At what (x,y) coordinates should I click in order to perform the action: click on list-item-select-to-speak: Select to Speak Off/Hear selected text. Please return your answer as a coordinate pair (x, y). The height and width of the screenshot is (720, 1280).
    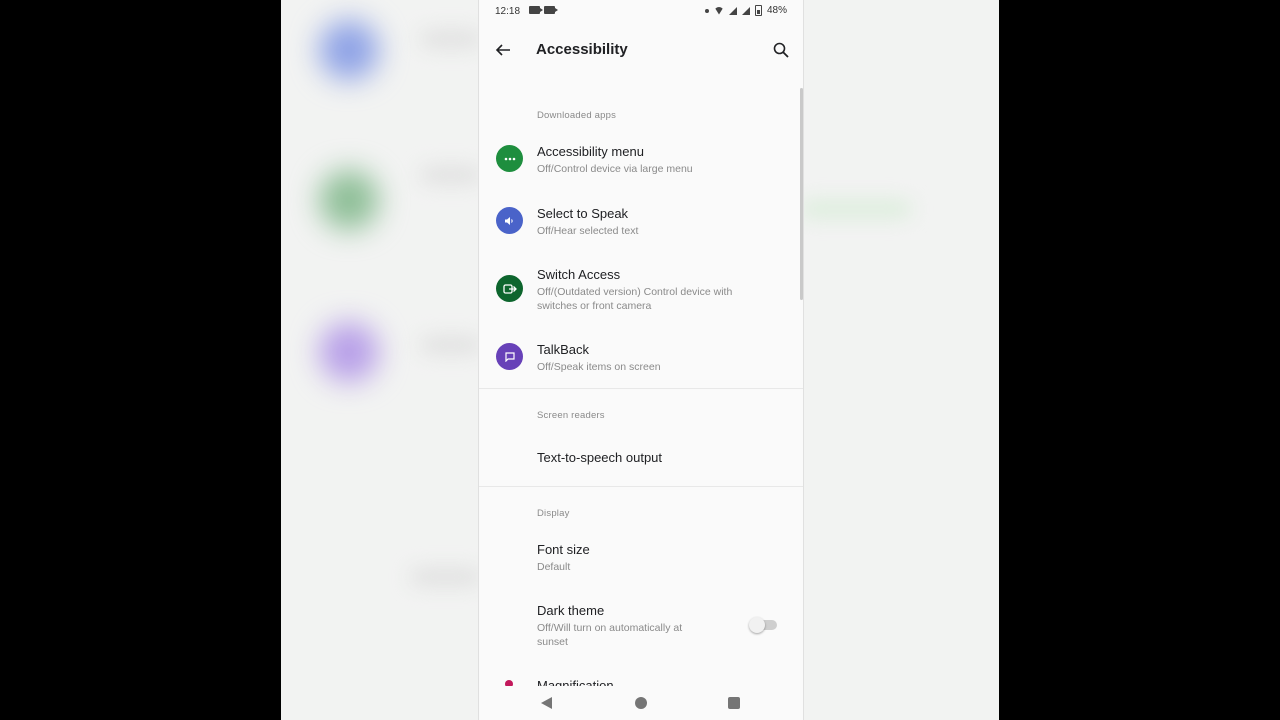
    Looking at the image, I should click on (641, 226).